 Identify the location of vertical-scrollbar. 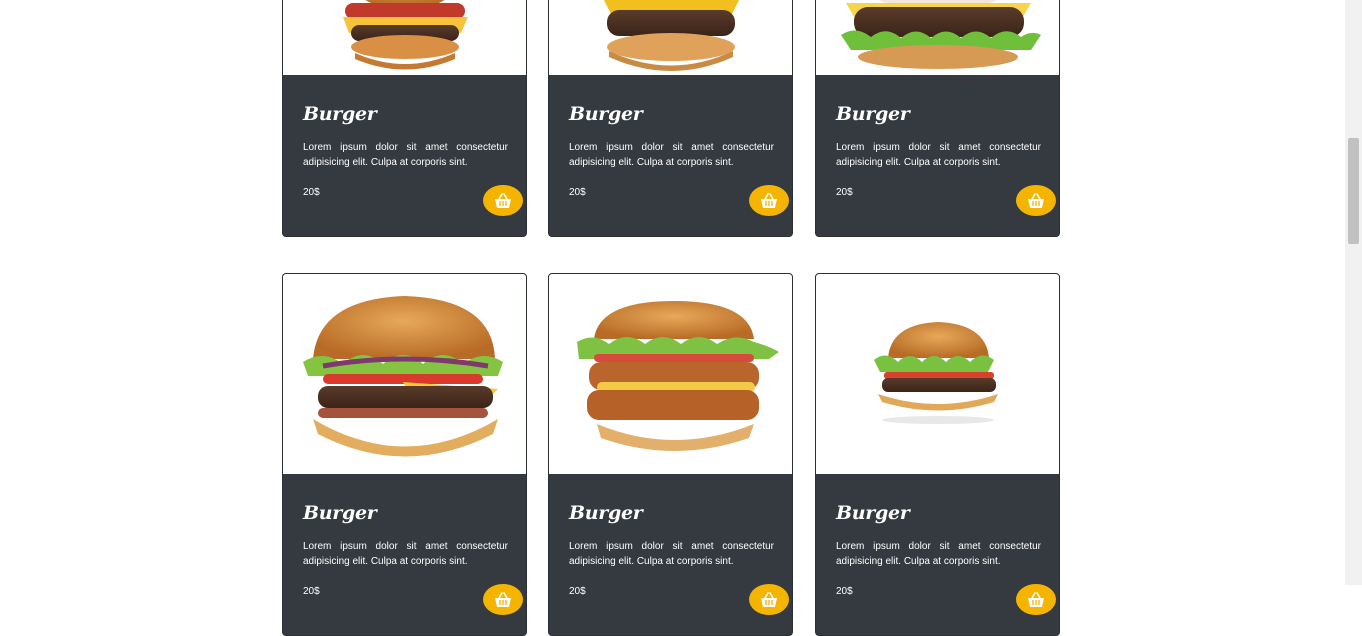
(1353, 292).